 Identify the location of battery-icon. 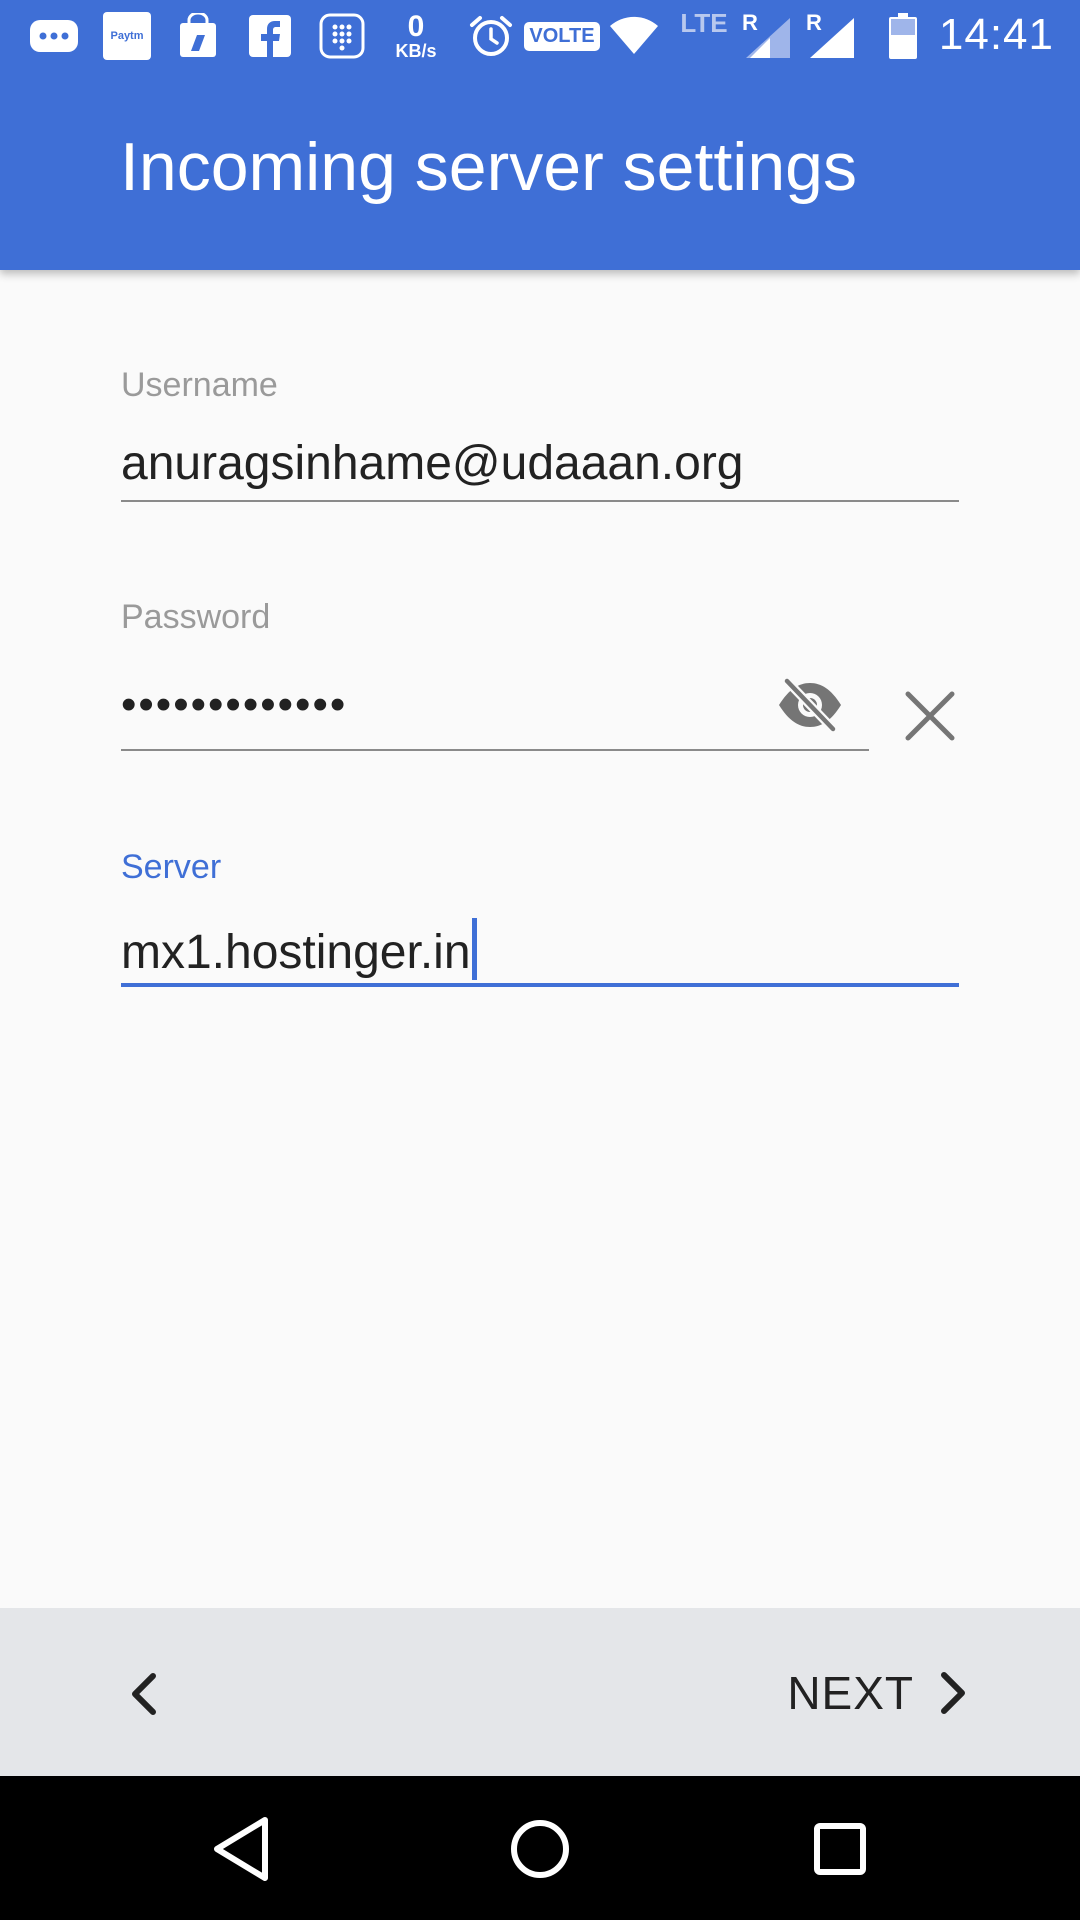
(903, 36).